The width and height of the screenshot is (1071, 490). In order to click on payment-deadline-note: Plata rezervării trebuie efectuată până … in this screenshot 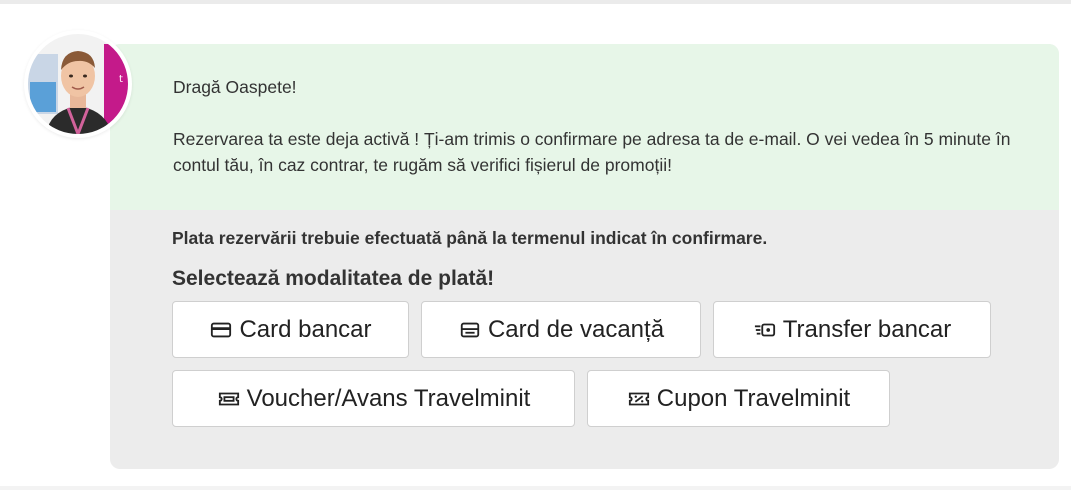, I will do `click(470, 238)`.